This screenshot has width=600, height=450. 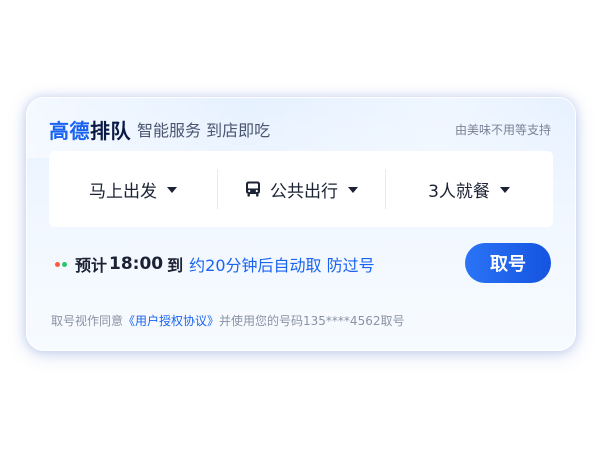 I want to click on eta-row: 预计 18:00 到 约20分钟后自动取 防过号, so click(x=215, y=264).